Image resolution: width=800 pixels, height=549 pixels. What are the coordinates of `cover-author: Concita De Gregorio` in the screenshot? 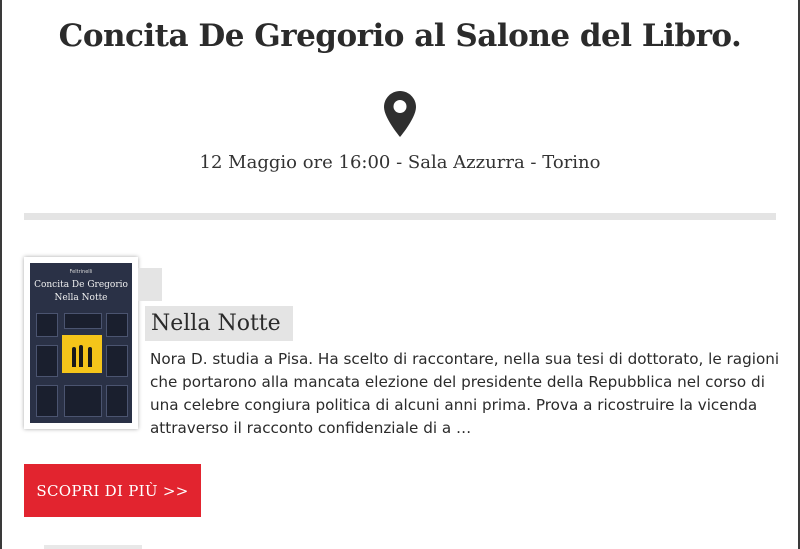 It's located at (81, 285).